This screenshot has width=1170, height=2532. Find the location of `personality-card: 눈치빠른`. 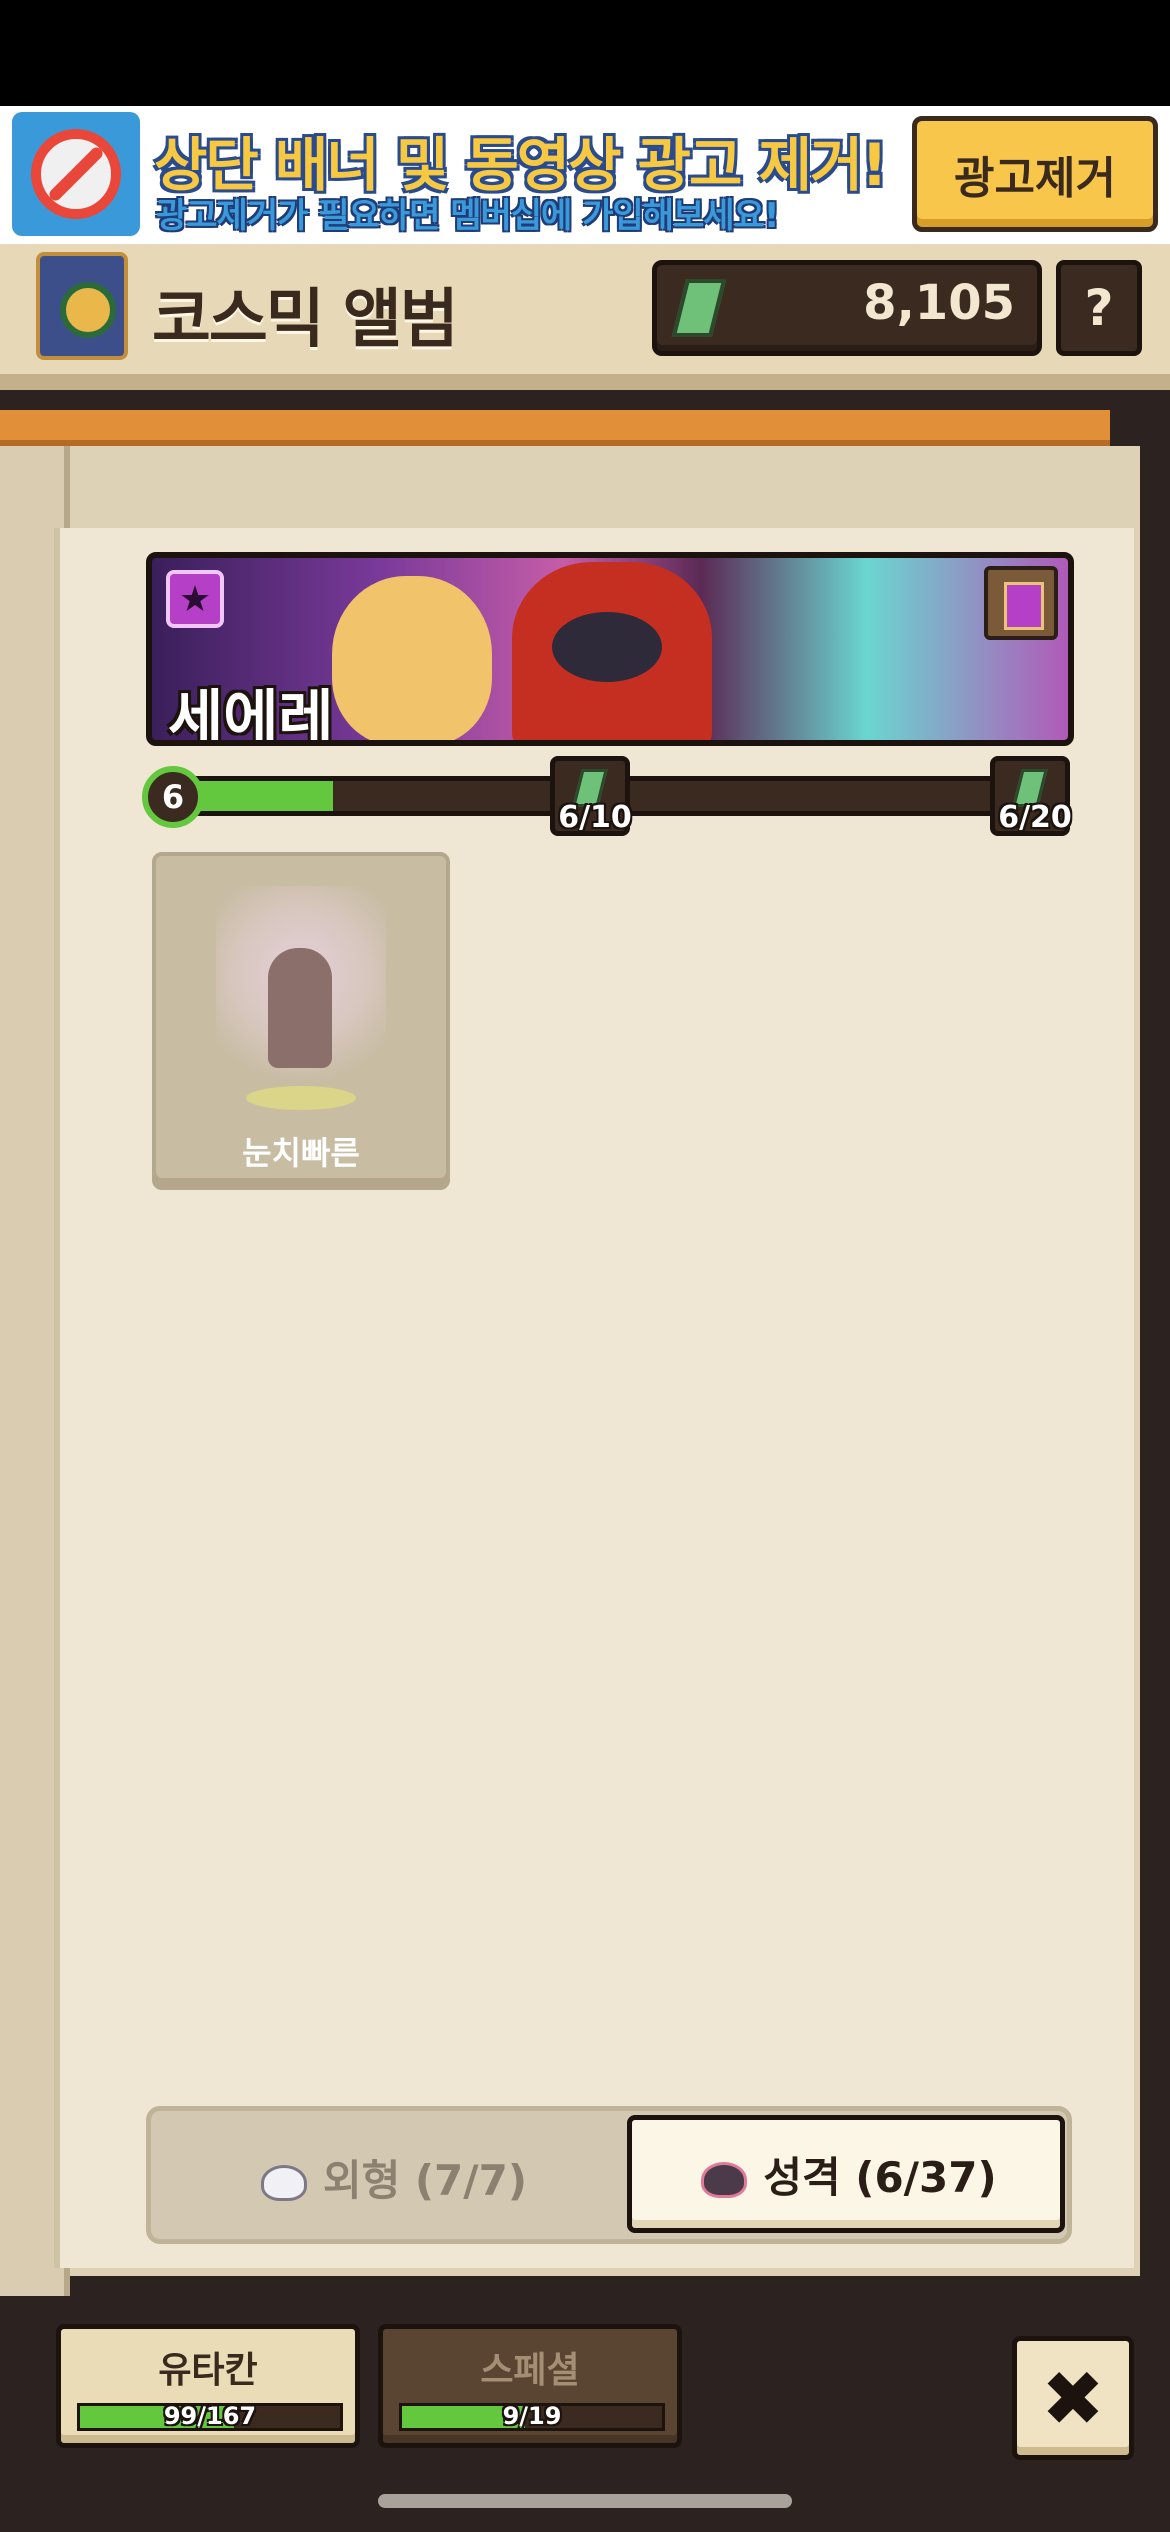

personality-card: 눈치빠른 is located at coordinates (301, 1021).